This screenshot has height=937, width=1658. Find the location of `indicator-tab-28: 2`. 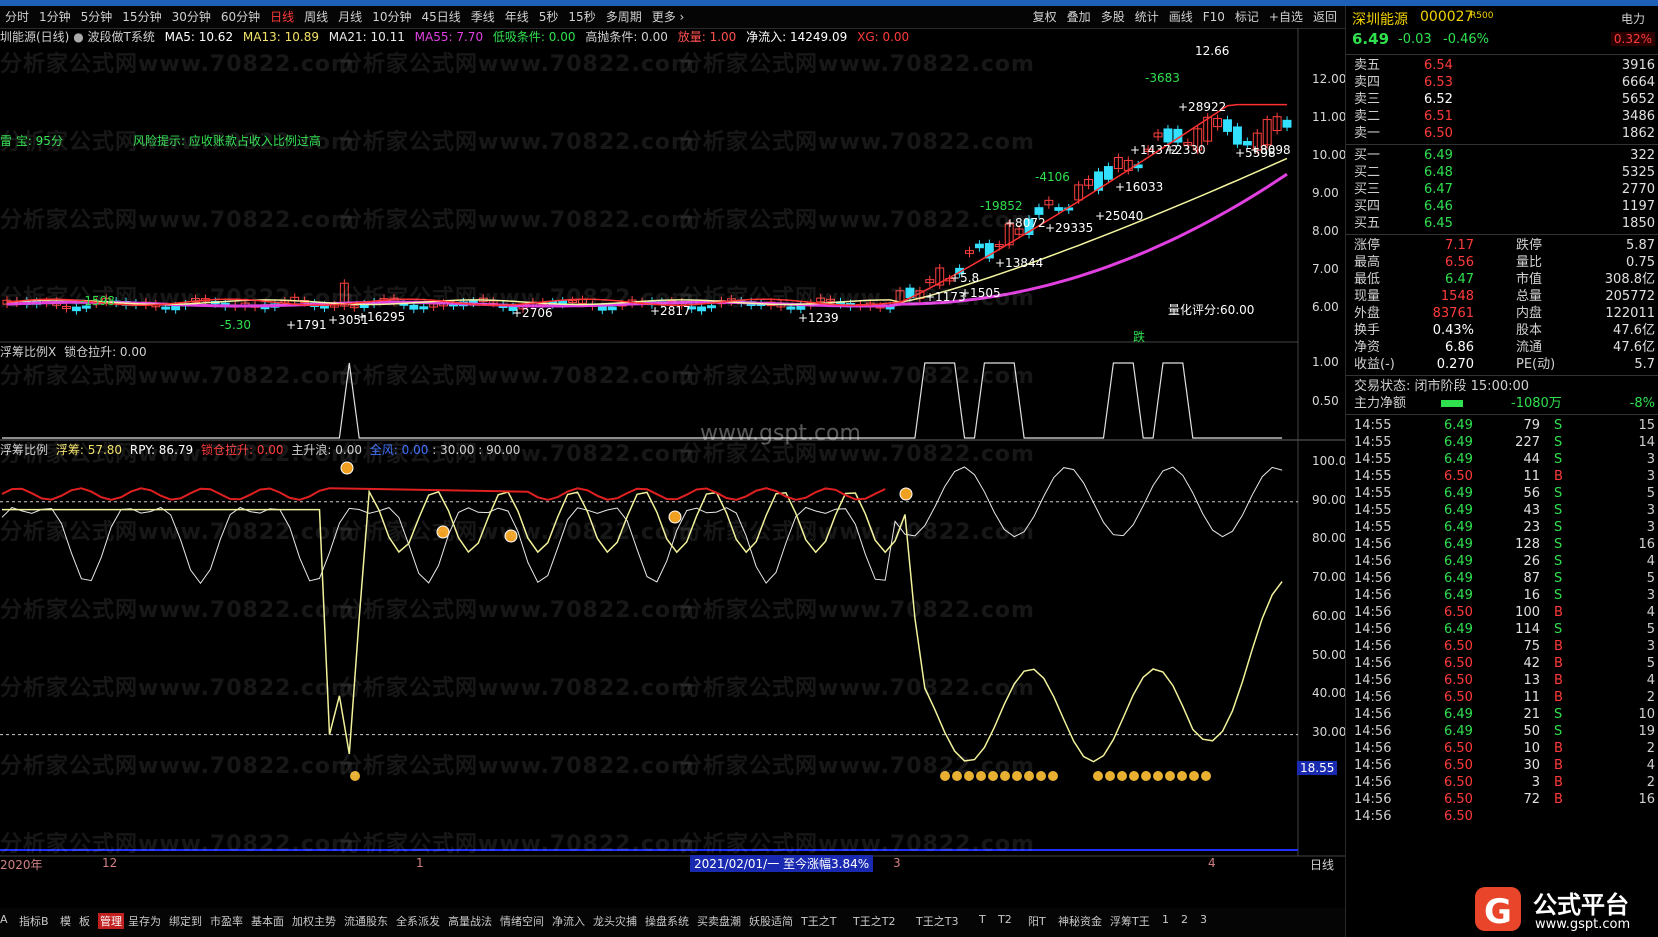

indicator-tab-28: 2 is located at coordinates (1184, 919).